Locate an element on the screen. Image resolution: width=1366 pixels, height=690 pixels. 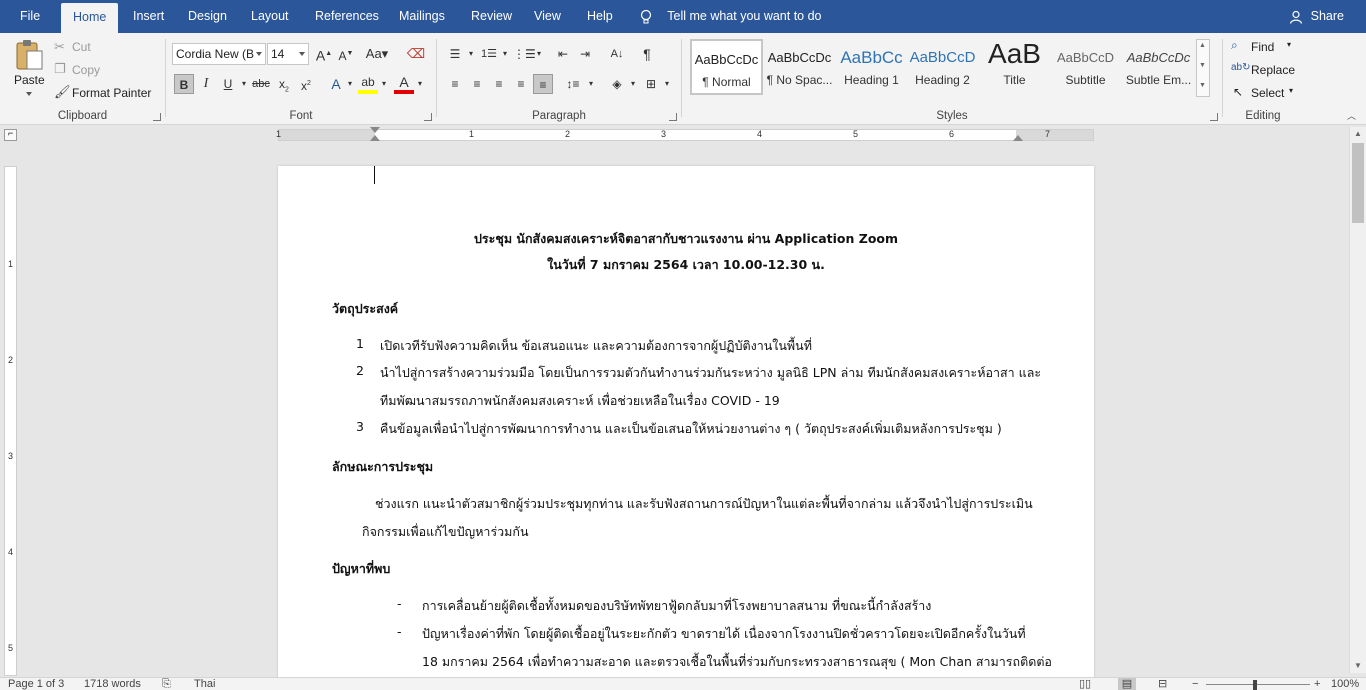
tab-layout: Layout is located at coordinates (270, 16).